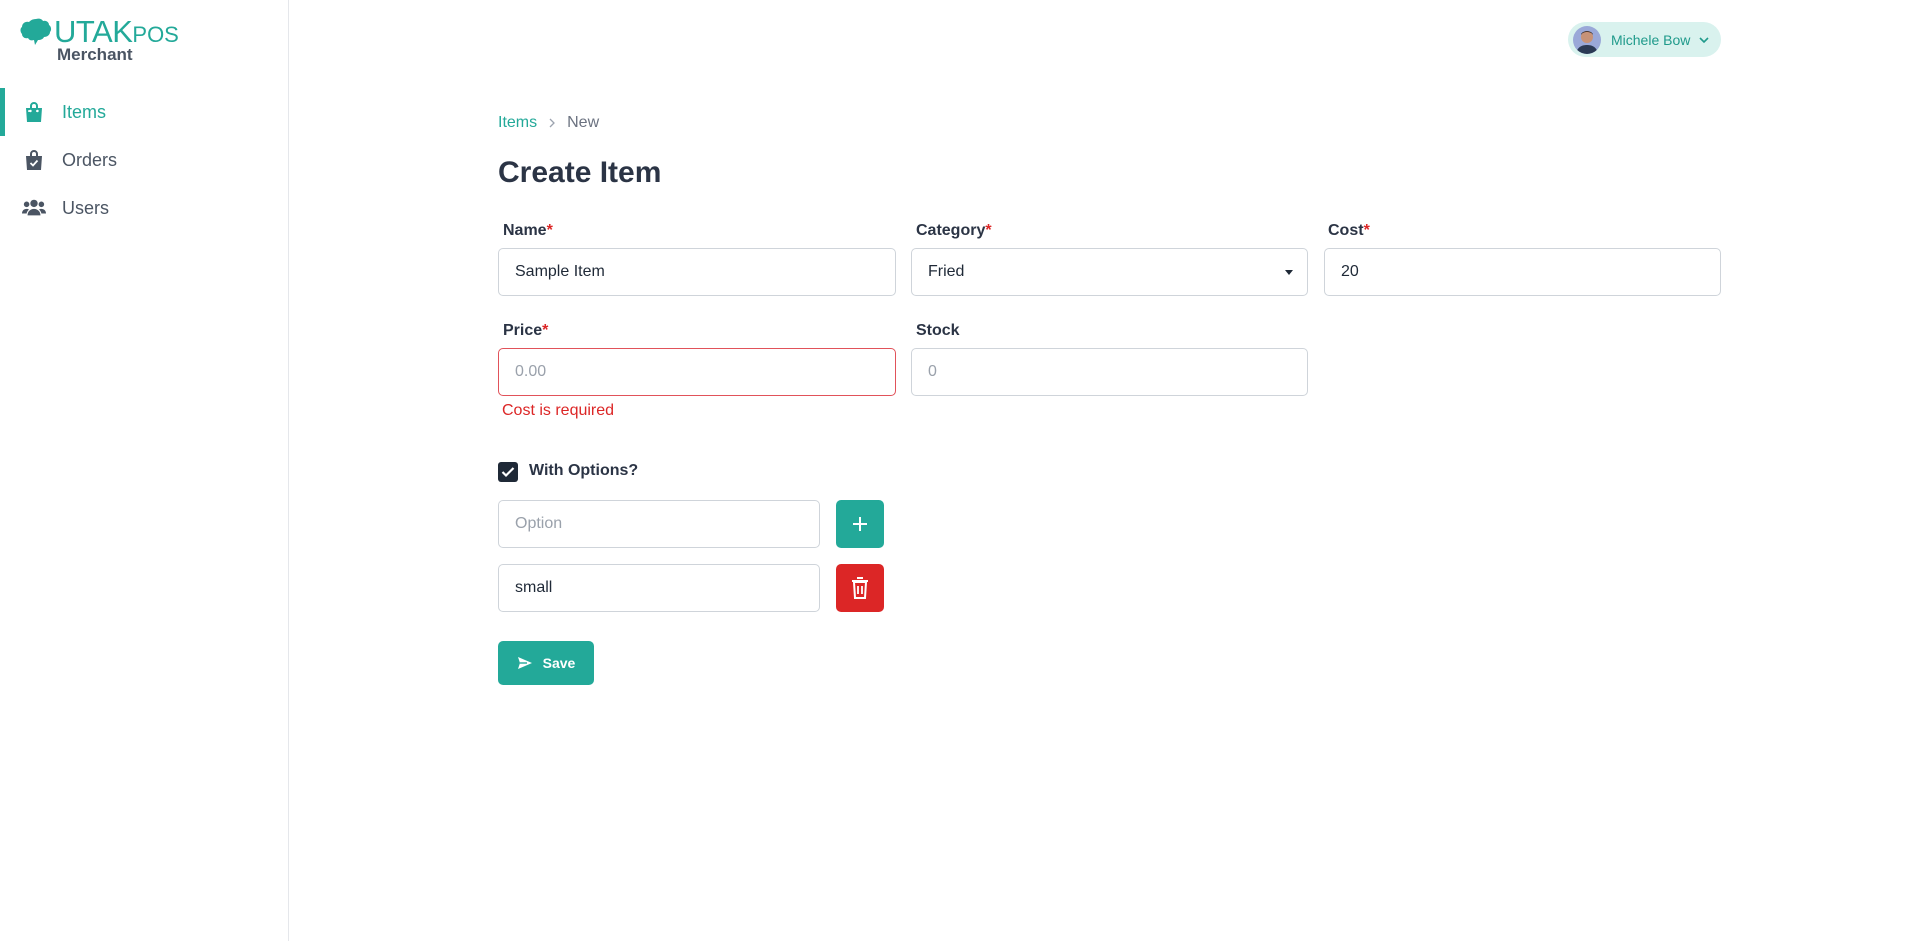  Describe the element at coordinates (1109, 272) in the screenshot. I see `category-select: Fried` at that location.